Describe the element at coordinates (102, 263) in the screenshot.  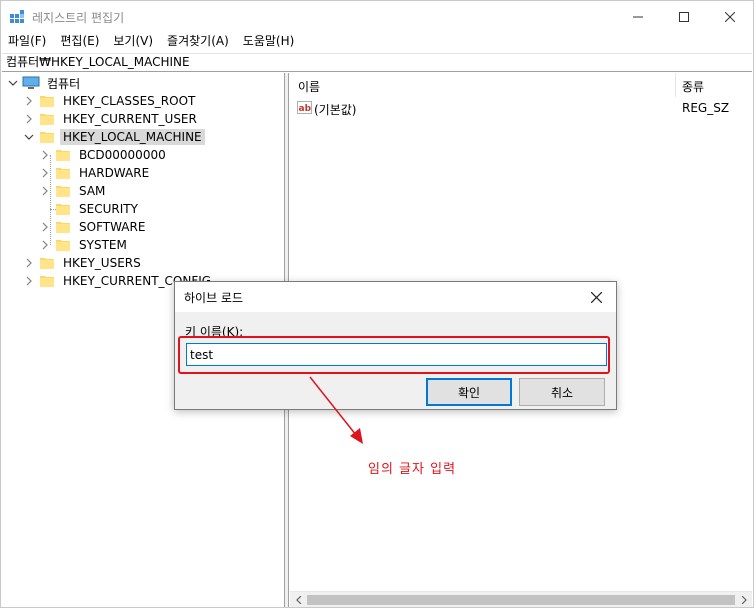
I see `tree-label: HKEY_USERS` at that location.